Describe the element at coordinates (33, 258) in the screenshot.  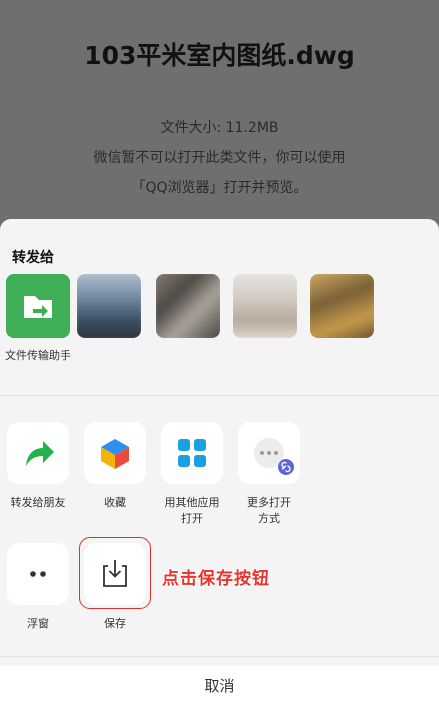
I see `share-to-label: 转发给` at that location.